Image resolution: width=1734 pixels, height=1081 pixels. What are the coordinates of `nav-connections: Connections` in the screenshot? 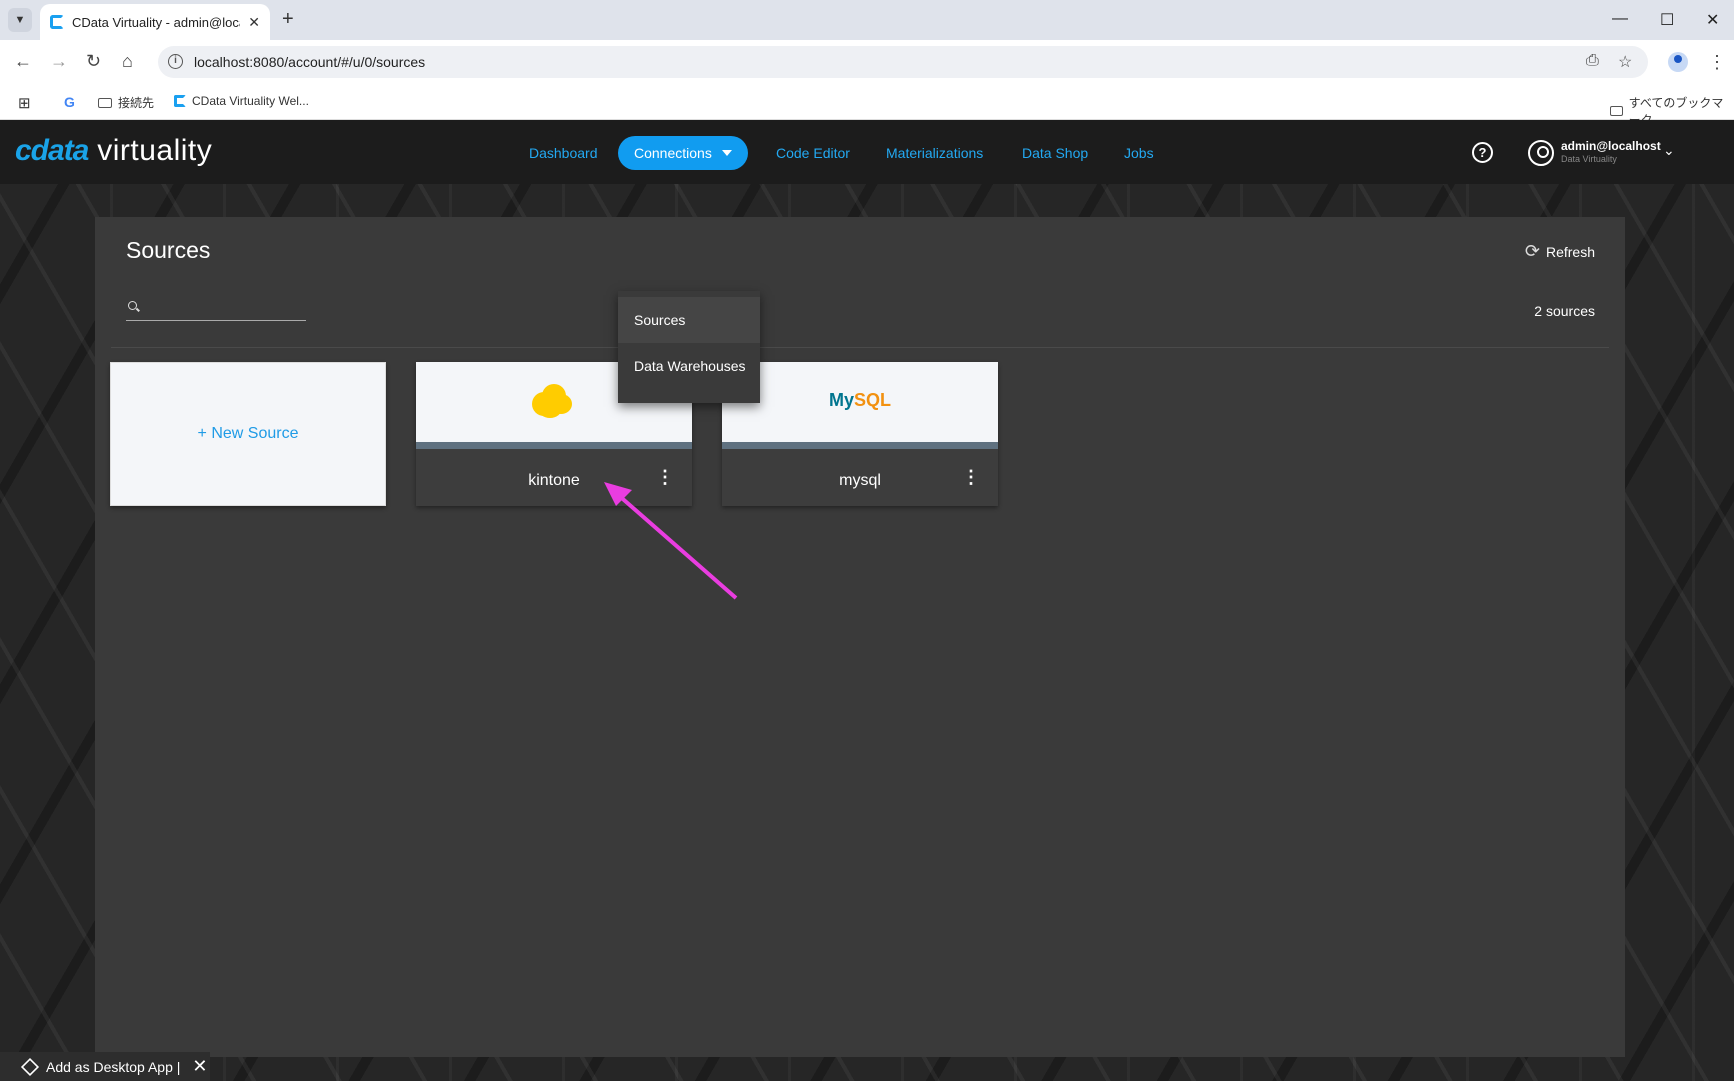 It's located at (683, 153).